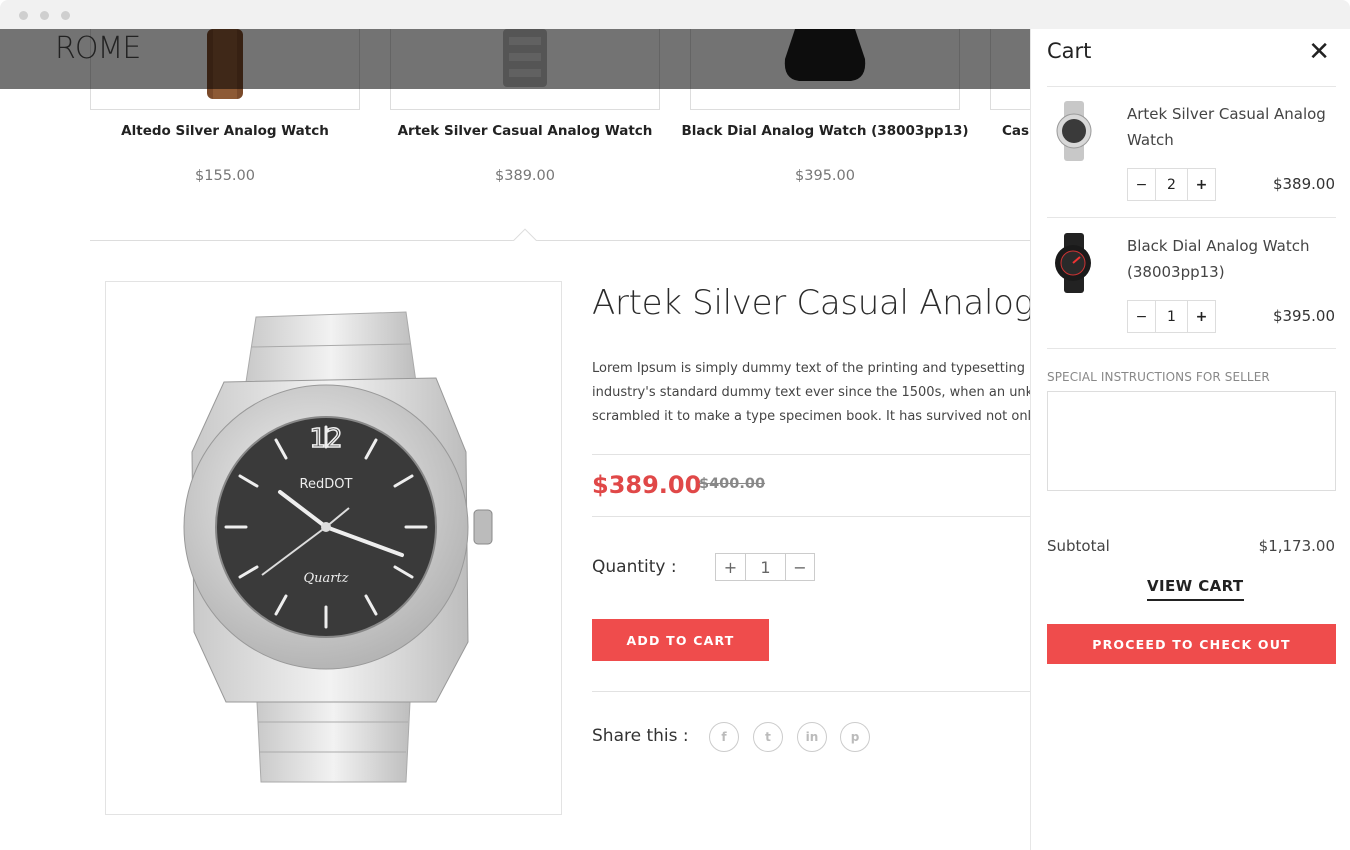  What do you see at coordinates (855, 737) in the screenshot?
I see `pinterest-icon: p` at bounding box center [855, 737].